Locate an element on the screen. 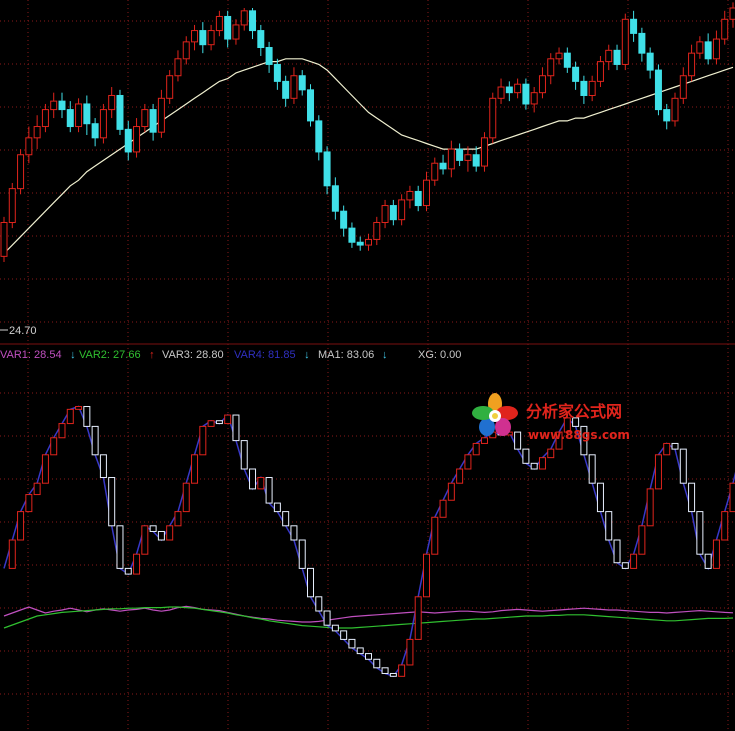 Image resolution: width=735 pixels, height=731 pixels. legend-item-var3: VAR3: 28.80 is located at coordinates (193, 355).